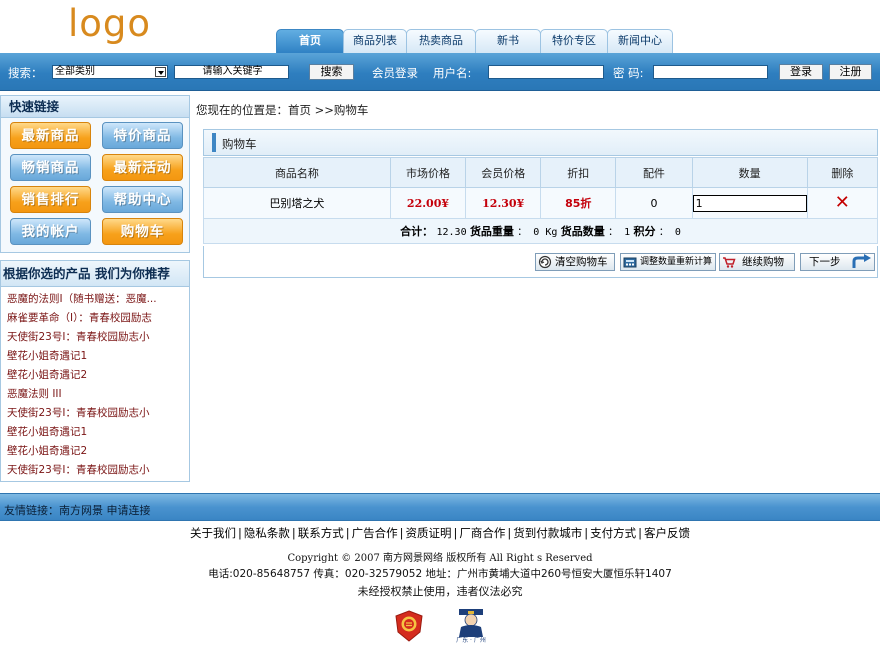 The height and width of the screenshot is (646, 880). What do you see at coordinates (842, 172) in the screenshot?
I see `col-delete: 删除` at bounding box center [842, 172].